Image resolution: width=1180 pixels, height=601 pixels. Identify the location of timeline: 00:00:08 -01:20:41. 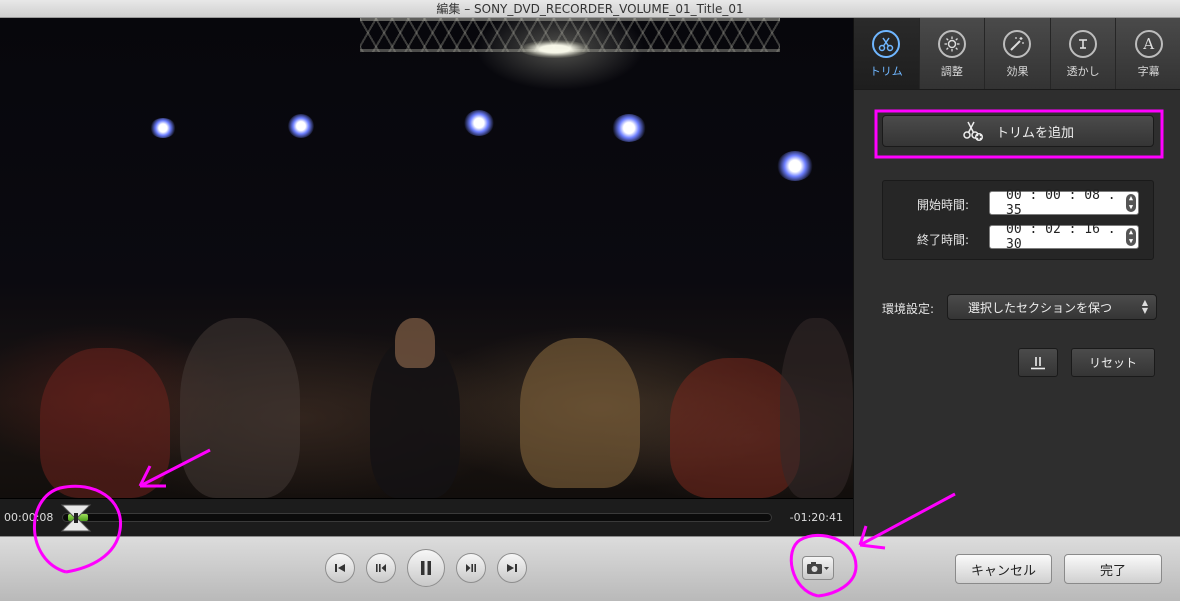
(426, 517).